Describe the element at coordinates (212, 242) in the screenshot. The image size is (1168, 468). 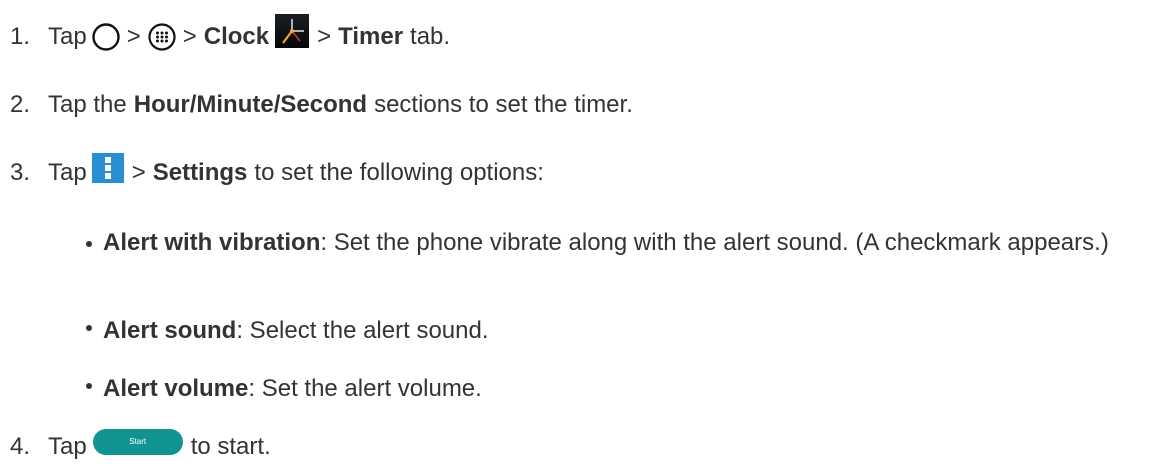
I see `option-term: Alert with vibration` at that location.